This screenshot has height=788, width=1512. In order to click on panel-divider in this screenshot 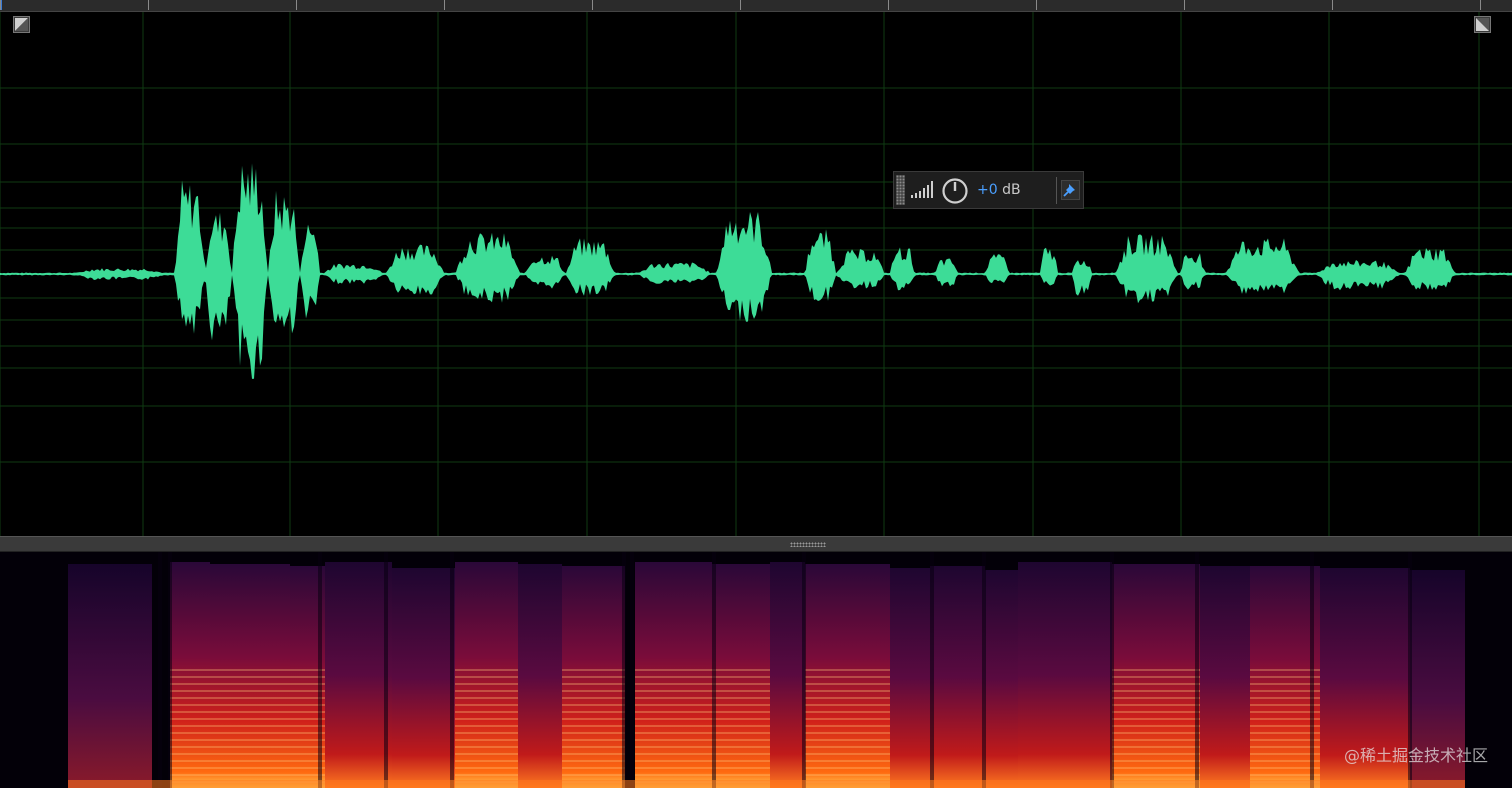, I will do `click(756, 544)`.